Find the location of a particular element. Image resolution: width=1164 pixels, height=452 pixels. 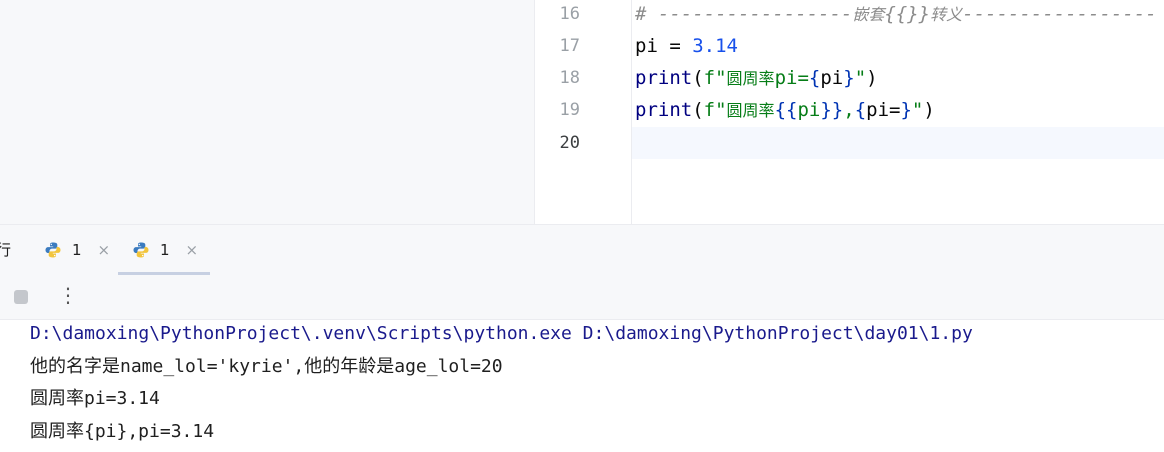

run-toolbar: ⋮ is located at coordinates (582, 297).